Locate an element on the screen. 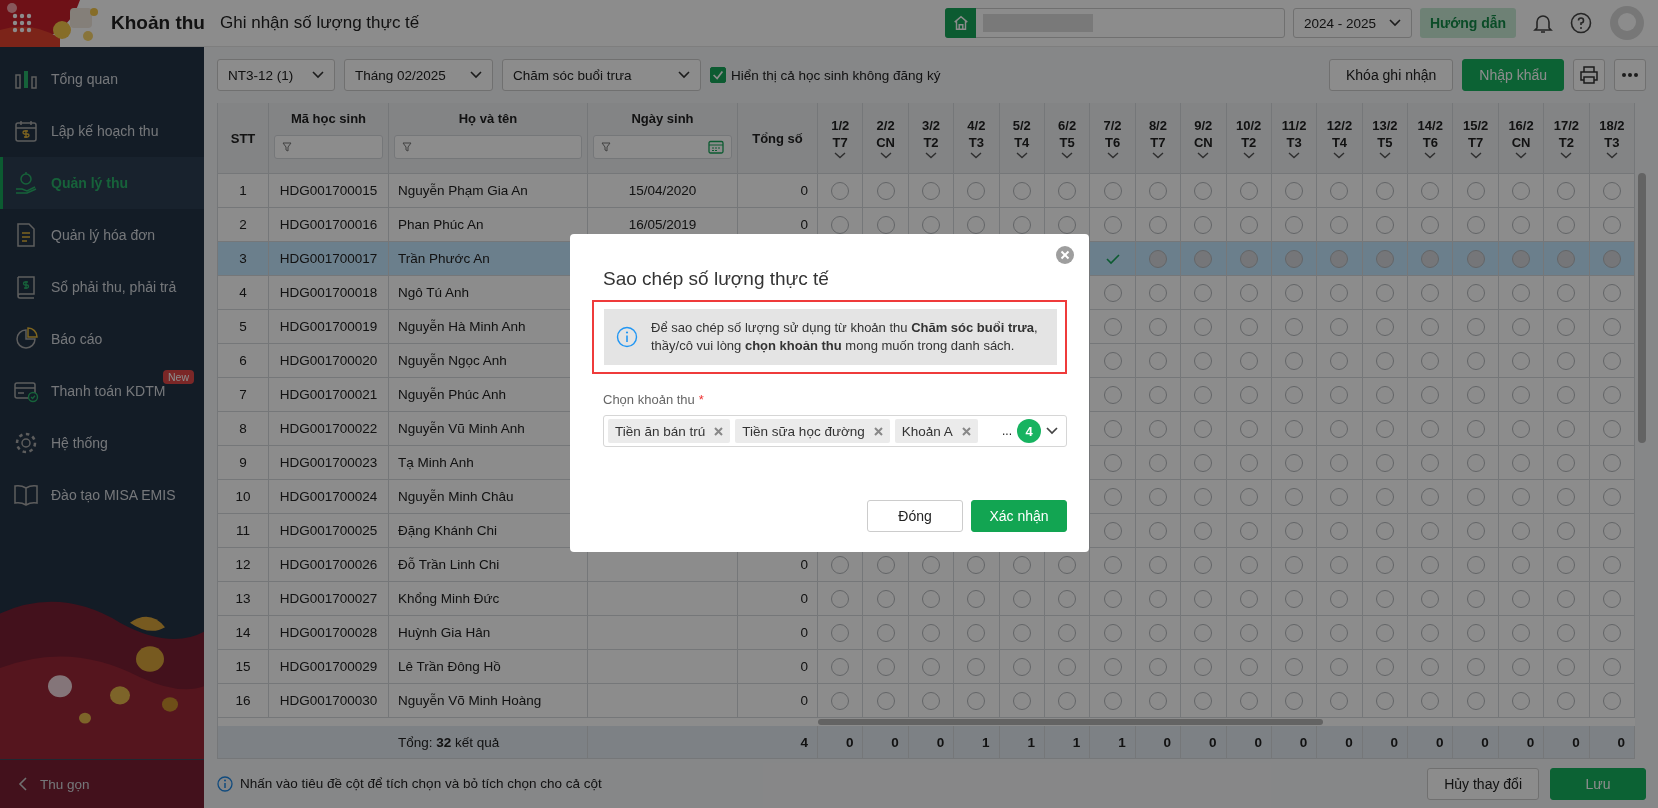 The width and height of the screenshot is (1658, 808). table-cell: HDG001700016 is located at coordinates (328, 224).